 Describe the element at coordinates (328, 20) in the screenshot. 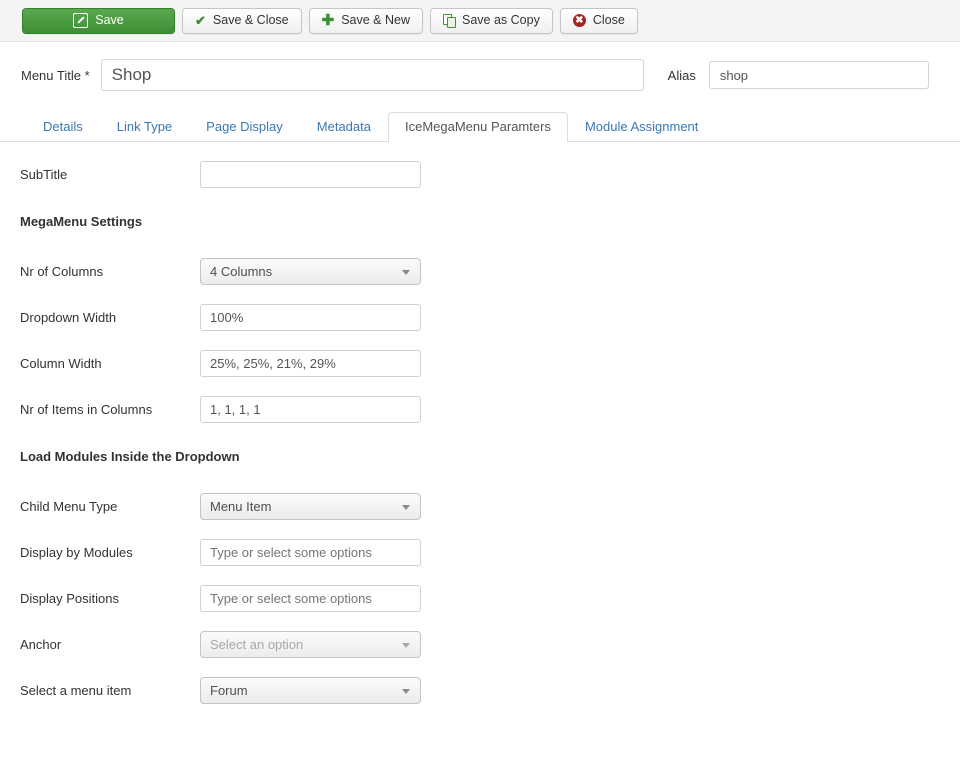

I see `plus-icon: ✚` at that location.